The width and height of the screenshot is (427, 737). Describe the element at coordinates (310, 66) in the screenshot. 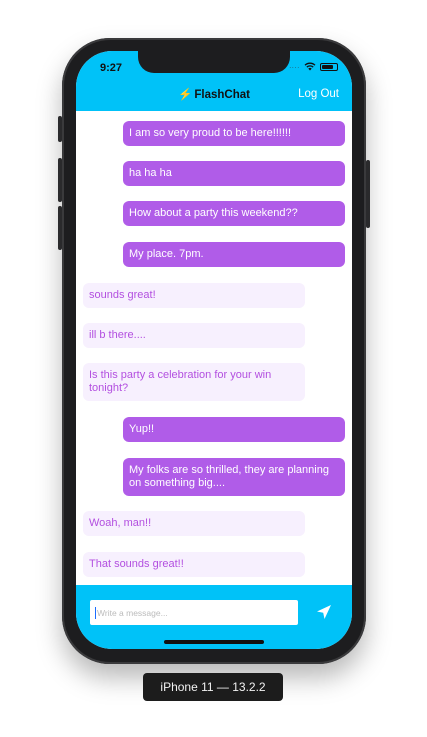

I see `wifi-icon` at that location.